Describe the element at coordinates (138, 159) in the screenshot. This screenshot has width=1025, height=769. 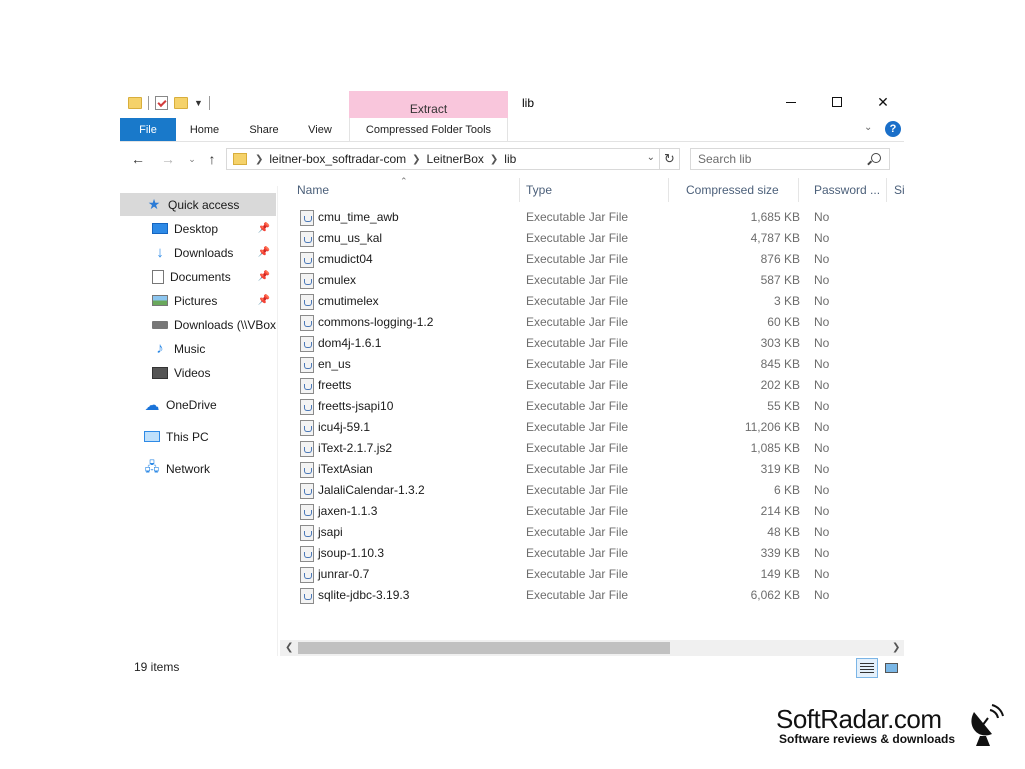
I see `back-button: ←` at that location.